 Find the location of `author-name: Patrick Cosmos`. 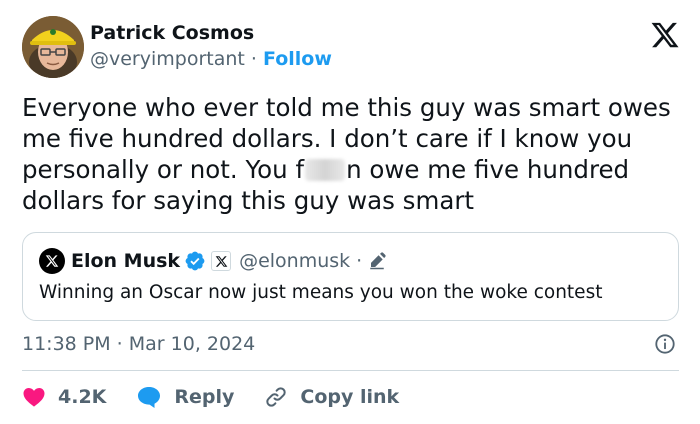

author-name: Patrick Cosmos is located at coordinates (172, 33).